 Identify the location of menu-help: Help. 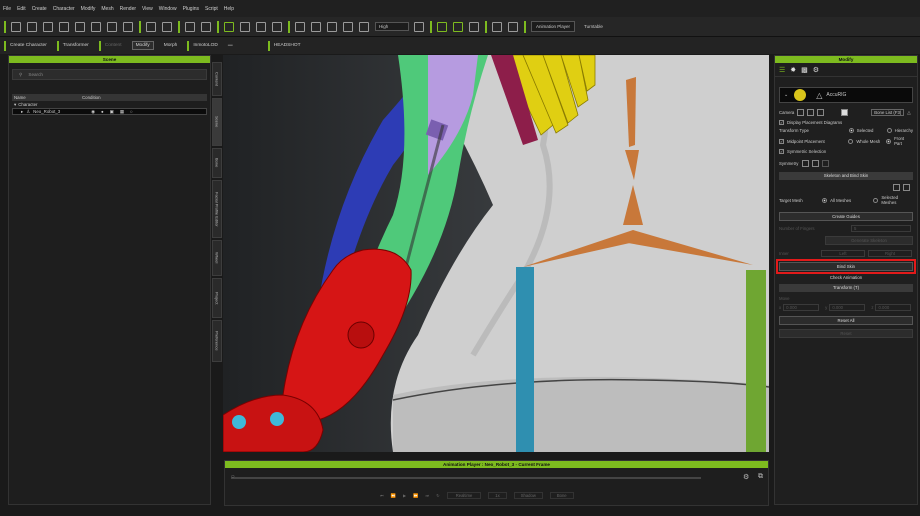
(229, 9).